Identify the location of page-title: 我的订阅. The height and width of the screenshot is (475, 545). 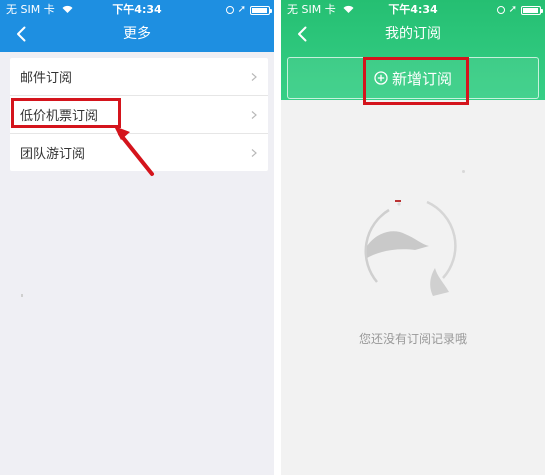
(413, 34).